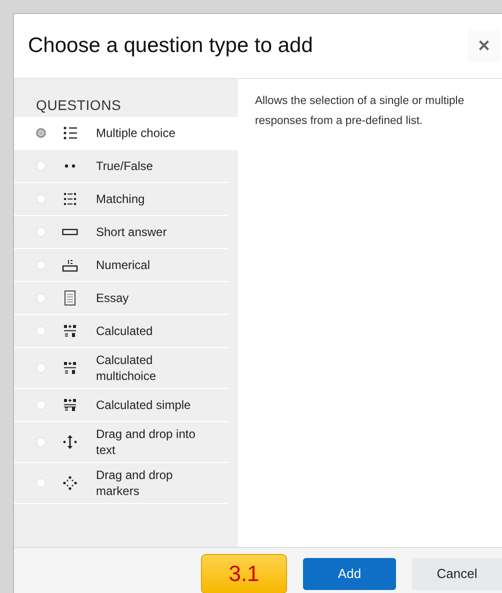 The width and height of the screenshot is (502, 593). What do you see at coordinates (360, 111) in the screenshot?
I see `description-text: Allows the selection of a single or multiple responses from a pre-defined list.` at bounding box center [360, 111].